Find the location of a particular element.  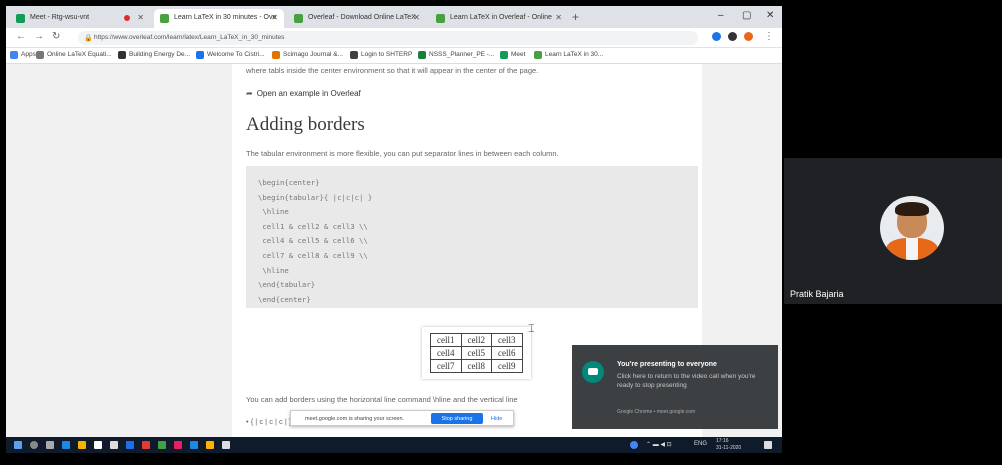

tab-label: Learn LaTeX in Overleaf - Online is located at coordinates (501, 17).